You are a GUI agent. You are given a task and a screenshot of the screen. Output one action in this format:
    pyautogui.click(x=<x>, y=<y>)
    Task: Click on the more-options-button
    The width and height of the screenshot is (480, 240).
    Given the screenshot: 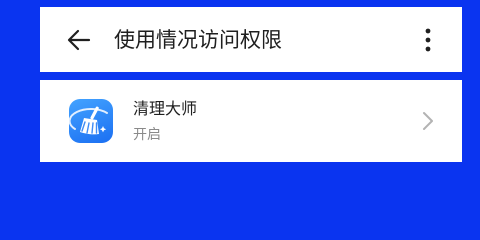 What is the action you would take?
    pyautogui.click(x=428, y=40)
    